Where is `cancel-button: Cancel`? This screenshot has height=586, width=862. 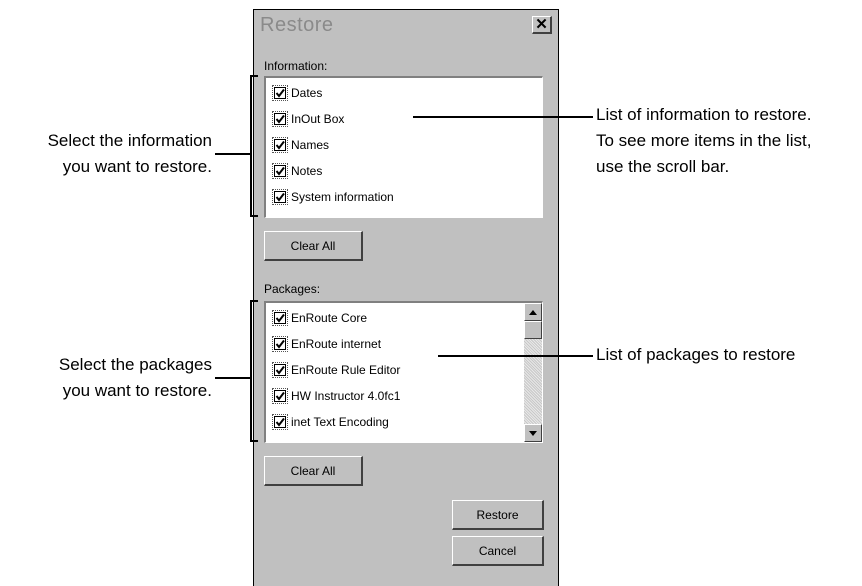 cancel-button: Cancel is located at coordinates (498, 551).